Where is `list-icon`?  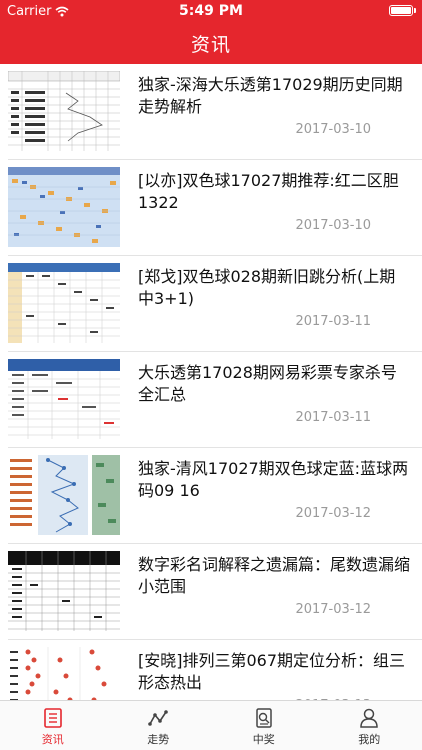 list-icon is located at coordinates (52, 718).